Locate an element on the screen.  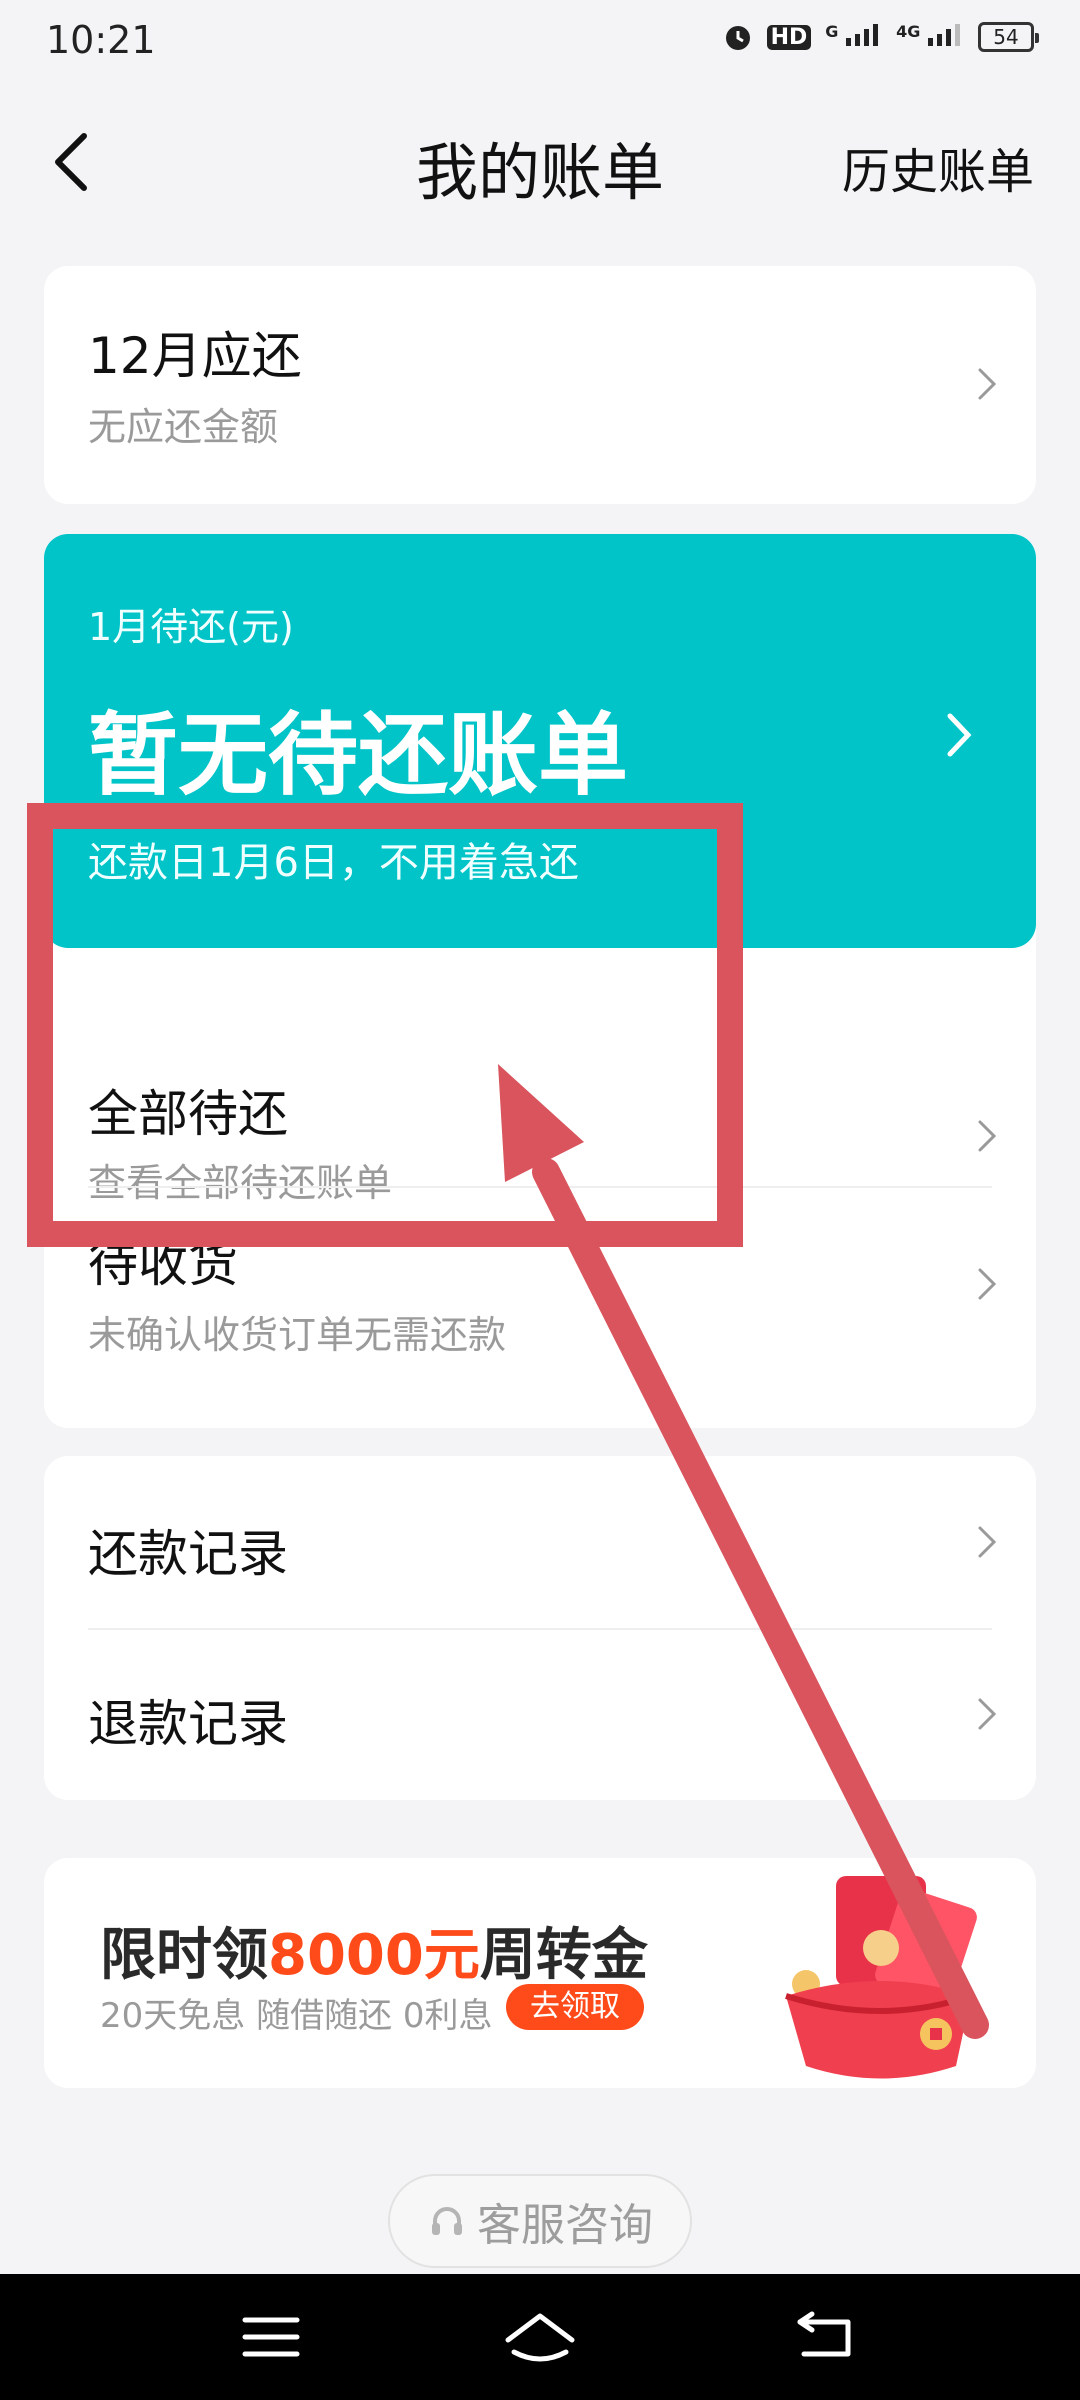
list-item-all-pending: 全部待还 查看全部待还账单 is located at coordinates (540, 1076).